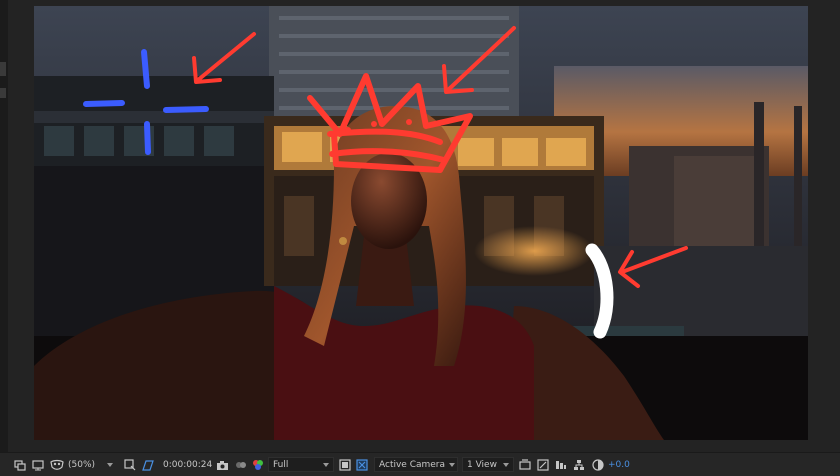 The width and height of the screenshot is (840, 476). I want to click on current-time-display: 0:00:00:24, so click(187, 465).